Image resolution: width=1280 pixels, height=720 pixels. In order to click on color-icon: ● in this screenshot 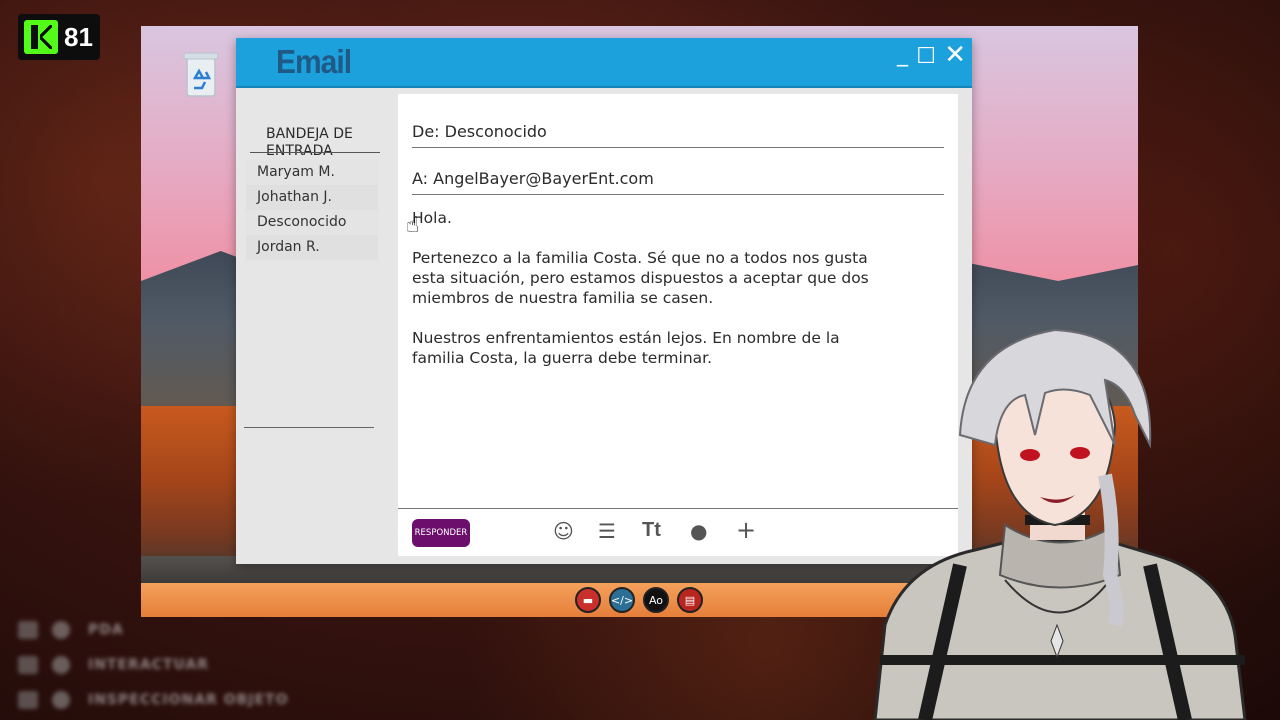, I will do `click(698, 531)`.